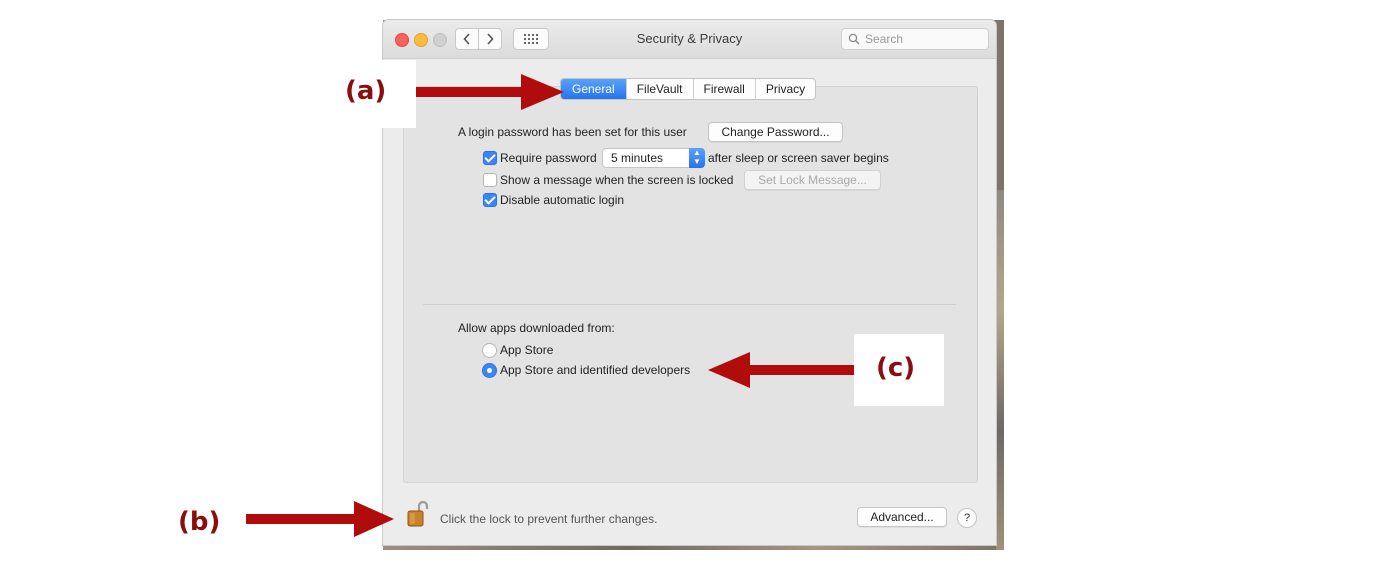  What do you see at coordinates (798, 158) in the screenshot?
I see `after-sleep-text: after sleep or screen saver begins` at bounding box center [798, 158].